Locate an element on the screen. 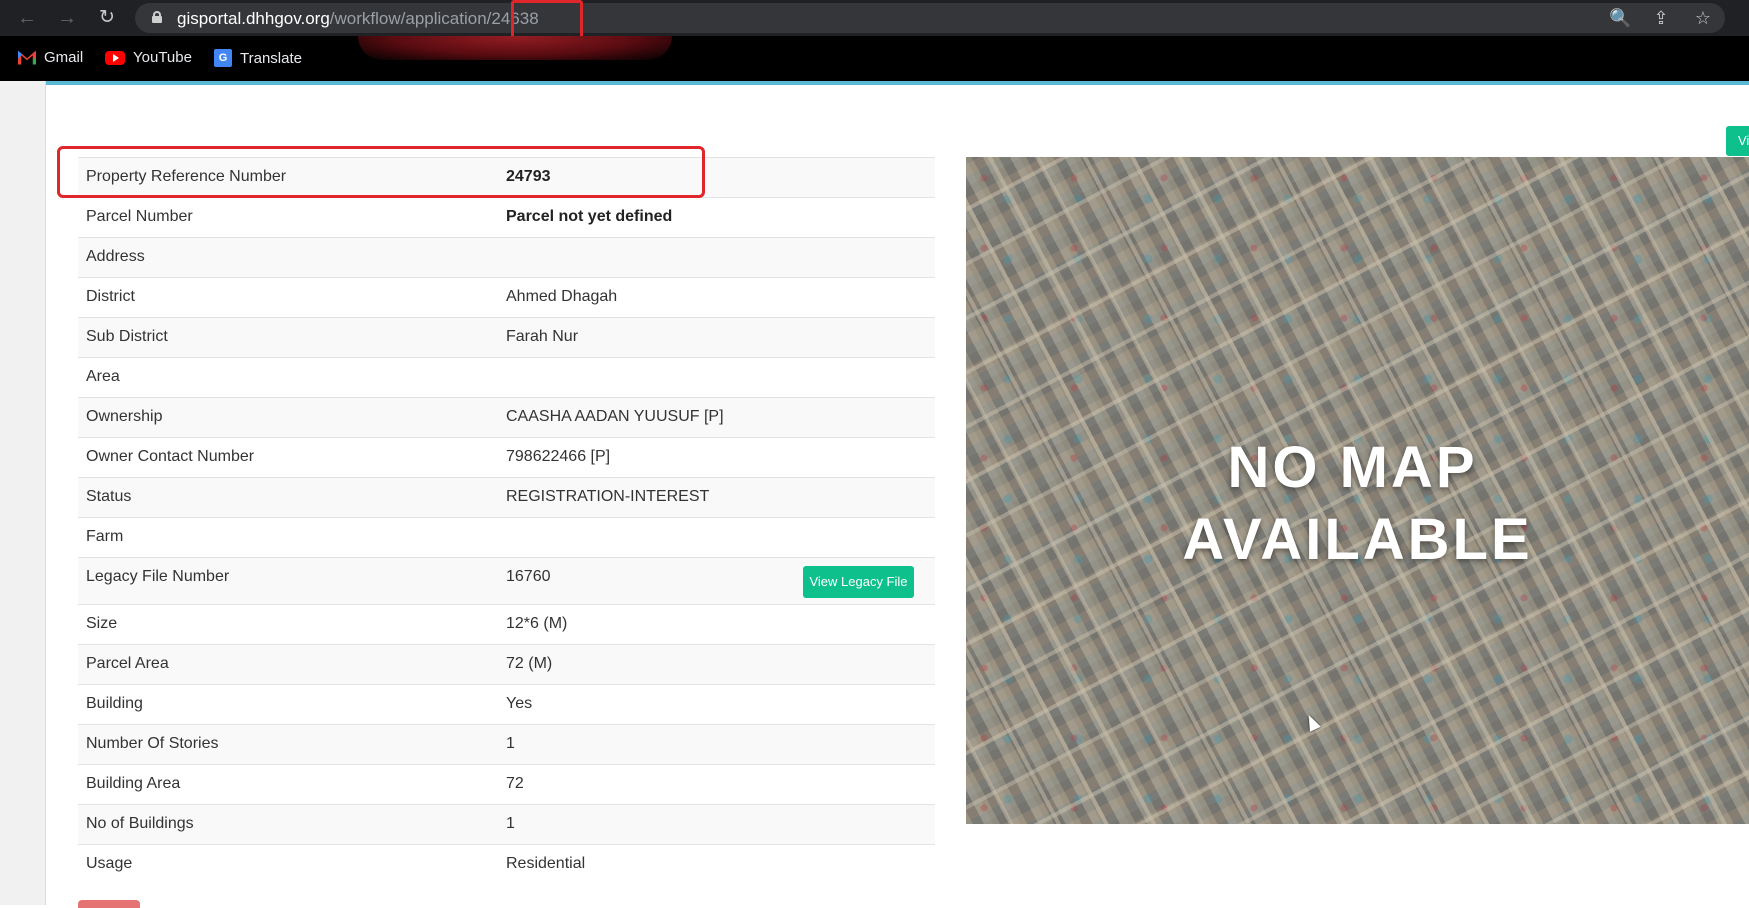  row-label: Owner Contact Number is located at coordinates (170, 456).